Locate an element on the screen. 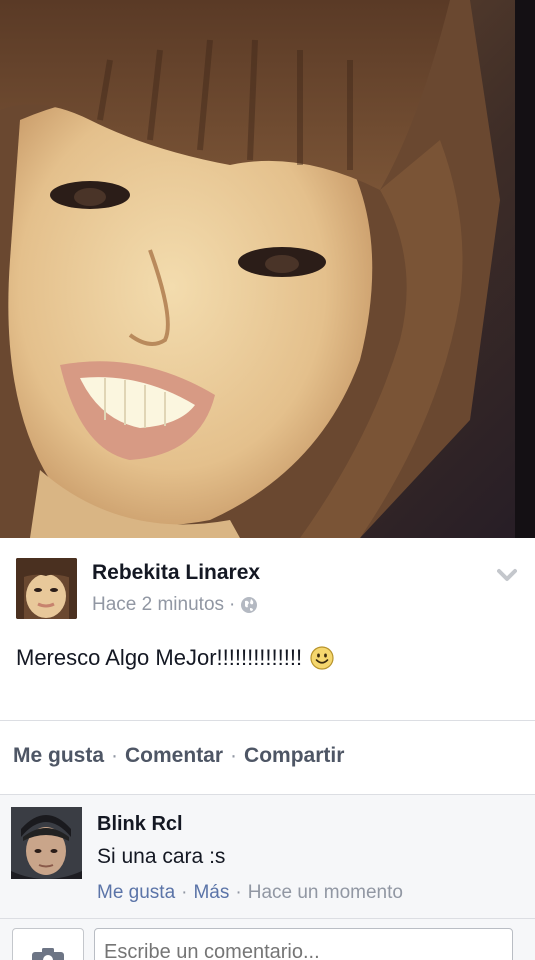 This screenshot has width=535, height=960. comment-author-name: Blink Rcl is located at coordinates (140, 824).